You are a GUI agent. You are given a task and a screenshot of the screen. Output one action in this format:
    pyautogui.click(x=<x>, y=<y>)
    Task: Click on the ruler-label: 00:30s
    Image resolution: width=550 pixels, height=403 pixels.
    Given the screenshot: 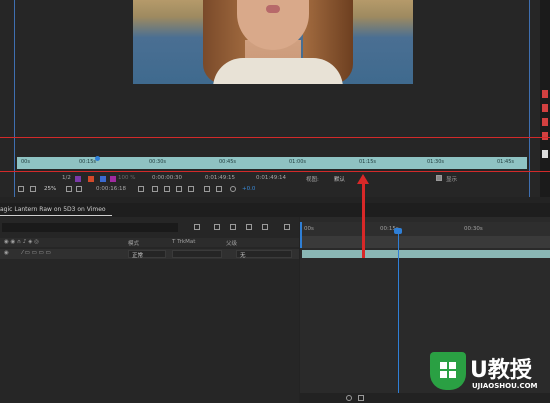 What is the action you would take?
    pyautogui.click(x=473, y=229)
    